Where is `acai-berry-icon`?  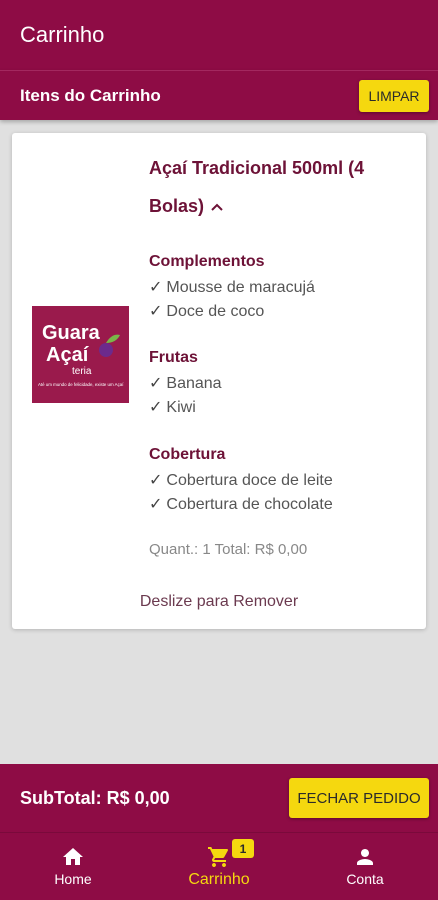
acai-berry-icon is located at coordinates (106, 350).